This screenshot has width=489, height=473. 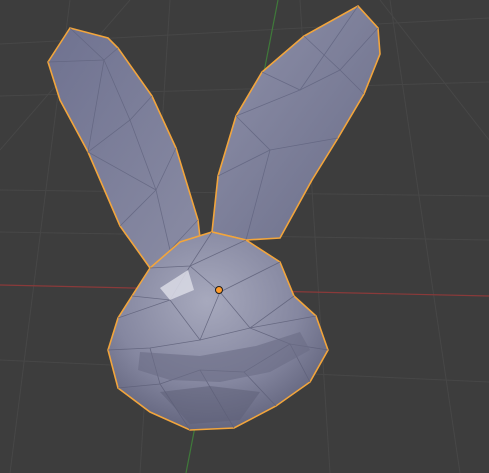 What do you see at coordinates (219, 290) in the screenshot?
I see `object-origin-dot` at bounding box center [219, 290].